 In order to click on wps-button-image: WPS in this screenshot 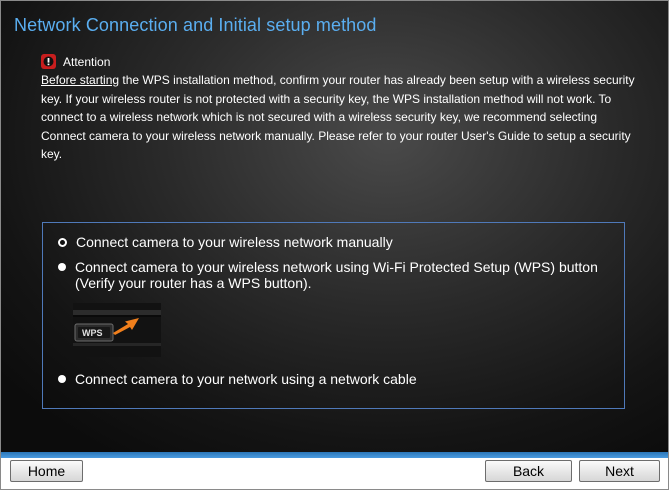, I will do `click(117, 330)`.